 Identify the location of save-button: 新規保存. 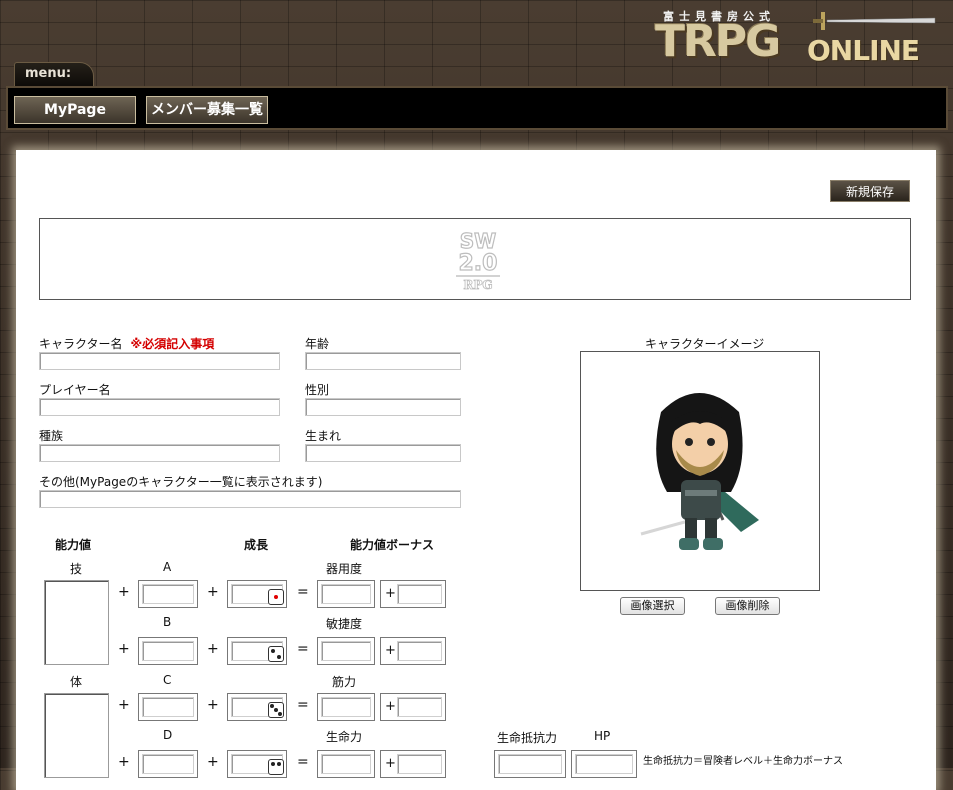
(870, 191).